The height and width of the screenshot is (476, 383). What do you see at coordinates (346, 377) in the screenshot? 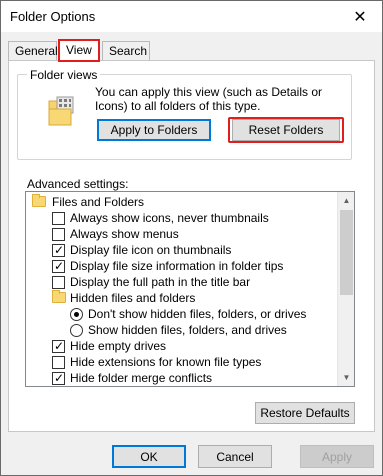
I see `scroll-down-icon: ▼` at bounding box center [346, 377].